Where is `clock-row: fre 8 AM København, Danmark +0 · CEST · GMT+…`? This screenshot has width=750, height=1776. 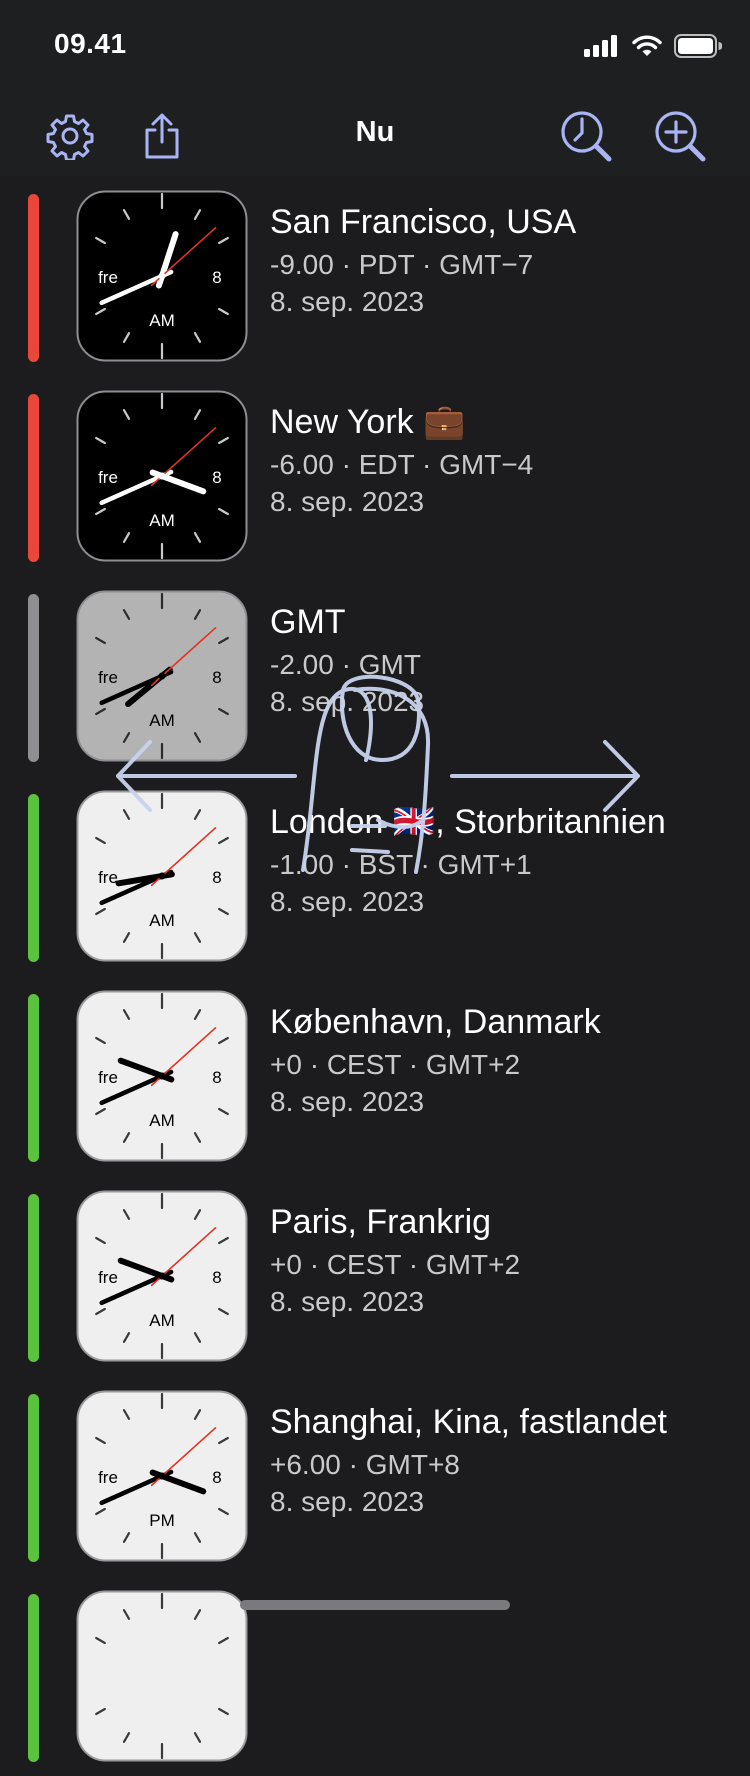 clock-row: fre 8 AM København, Danmark +0 · CEST · GMT+… is located at coordinates (375, 1076).